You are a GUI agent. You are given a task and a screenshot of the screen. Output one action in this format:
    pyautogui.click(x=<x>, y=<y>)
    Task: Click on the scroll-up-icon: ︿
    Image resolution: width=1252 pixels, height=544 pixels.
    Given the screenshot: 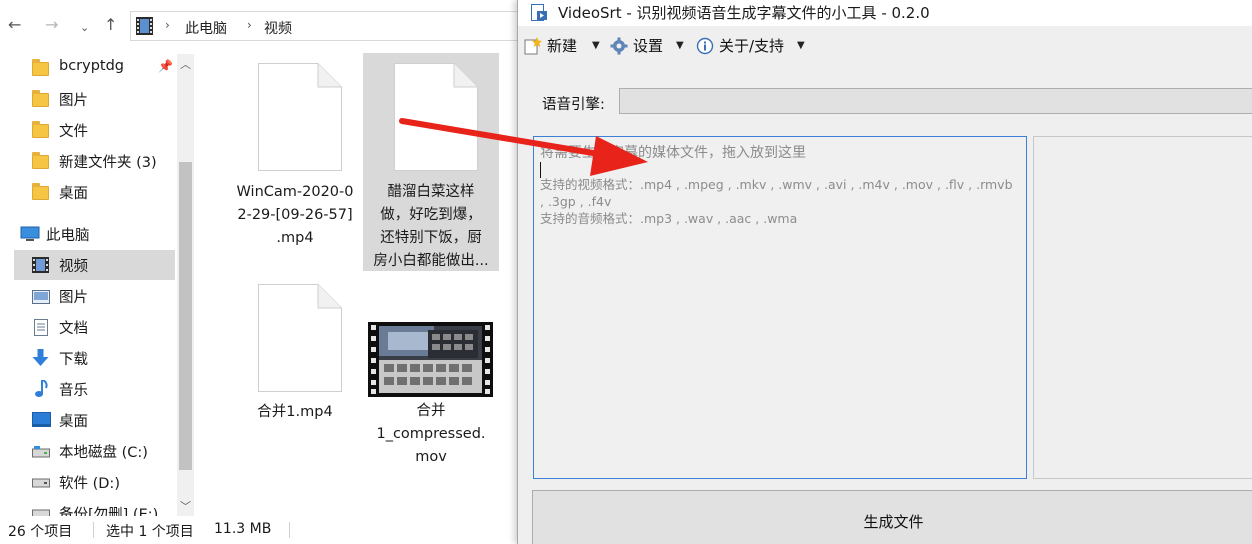 What is the action you would take?
    pyautogui.click(x=185, y=64)
    